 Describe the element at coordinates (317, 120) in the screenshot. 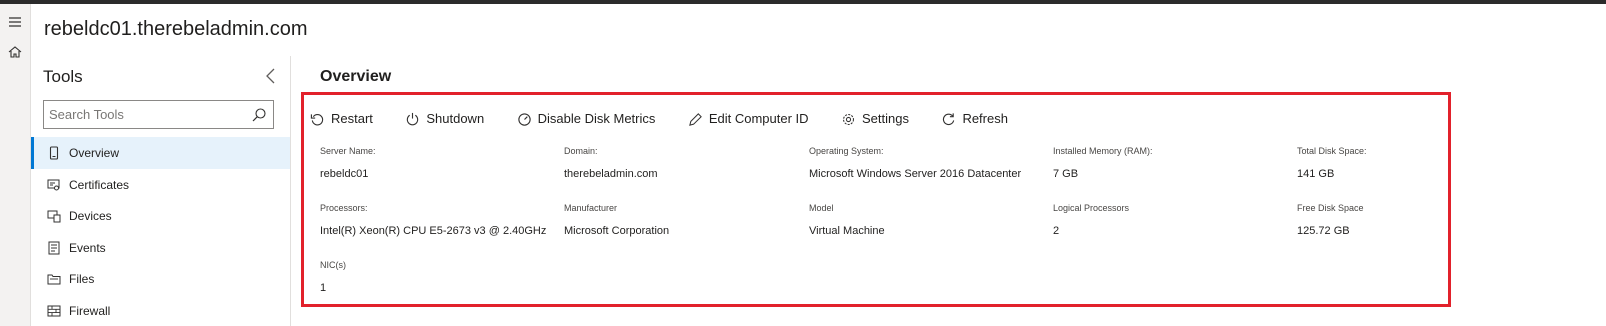

I see `restart-icon` at that location.